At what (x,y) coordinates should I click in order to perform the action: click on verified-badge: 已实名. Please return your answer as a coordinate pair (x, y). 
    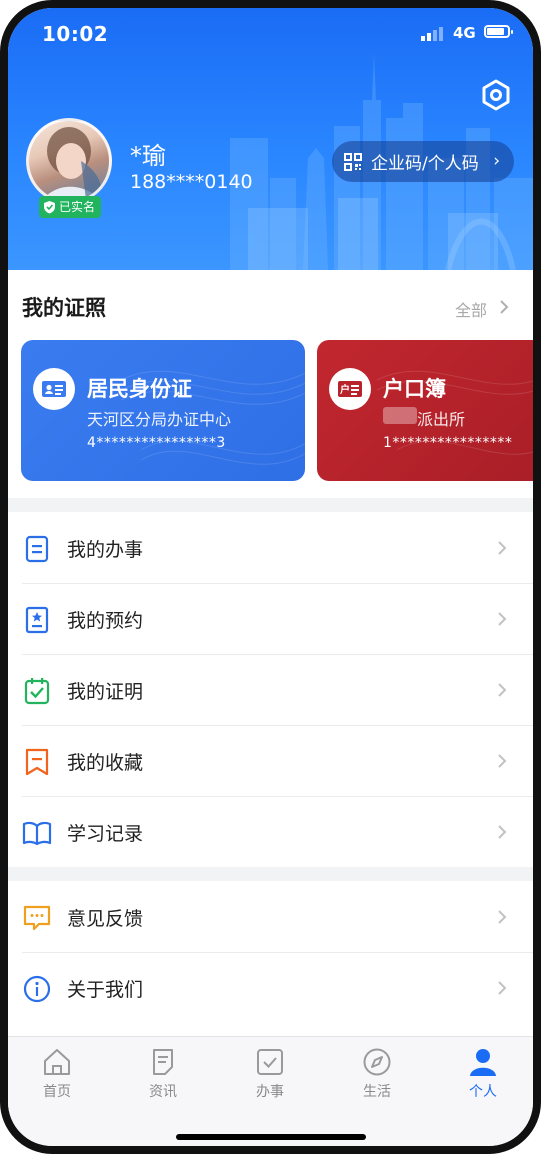
    Looking at the image, I should click on (70, 207).